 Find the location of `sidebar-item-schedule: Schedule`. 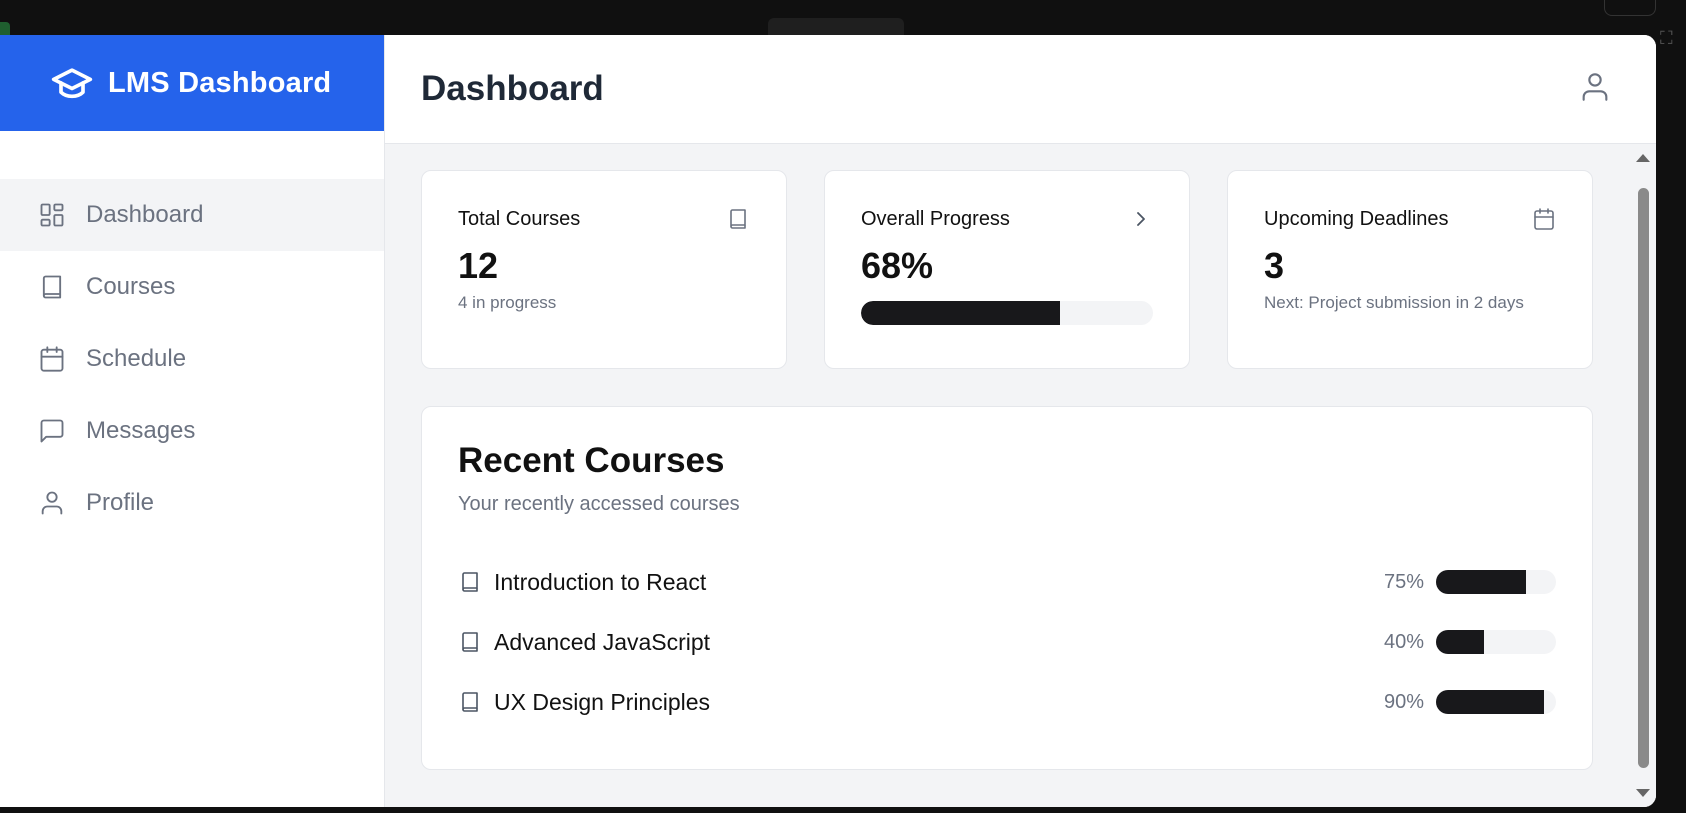

sidebar-item-schedule: Schedule is located at coordinates (192, 359).